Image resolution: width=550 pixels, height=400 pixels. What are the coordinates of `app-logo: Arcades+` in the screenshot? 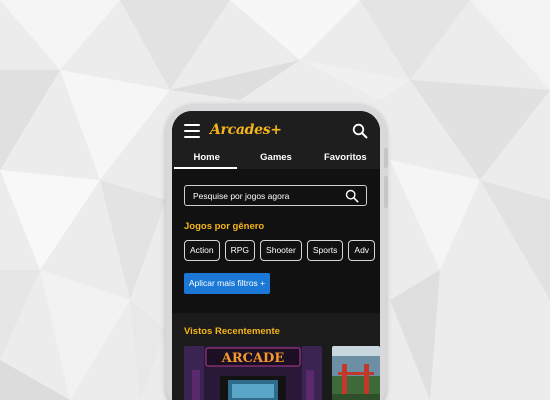 It's located at (246, 130).